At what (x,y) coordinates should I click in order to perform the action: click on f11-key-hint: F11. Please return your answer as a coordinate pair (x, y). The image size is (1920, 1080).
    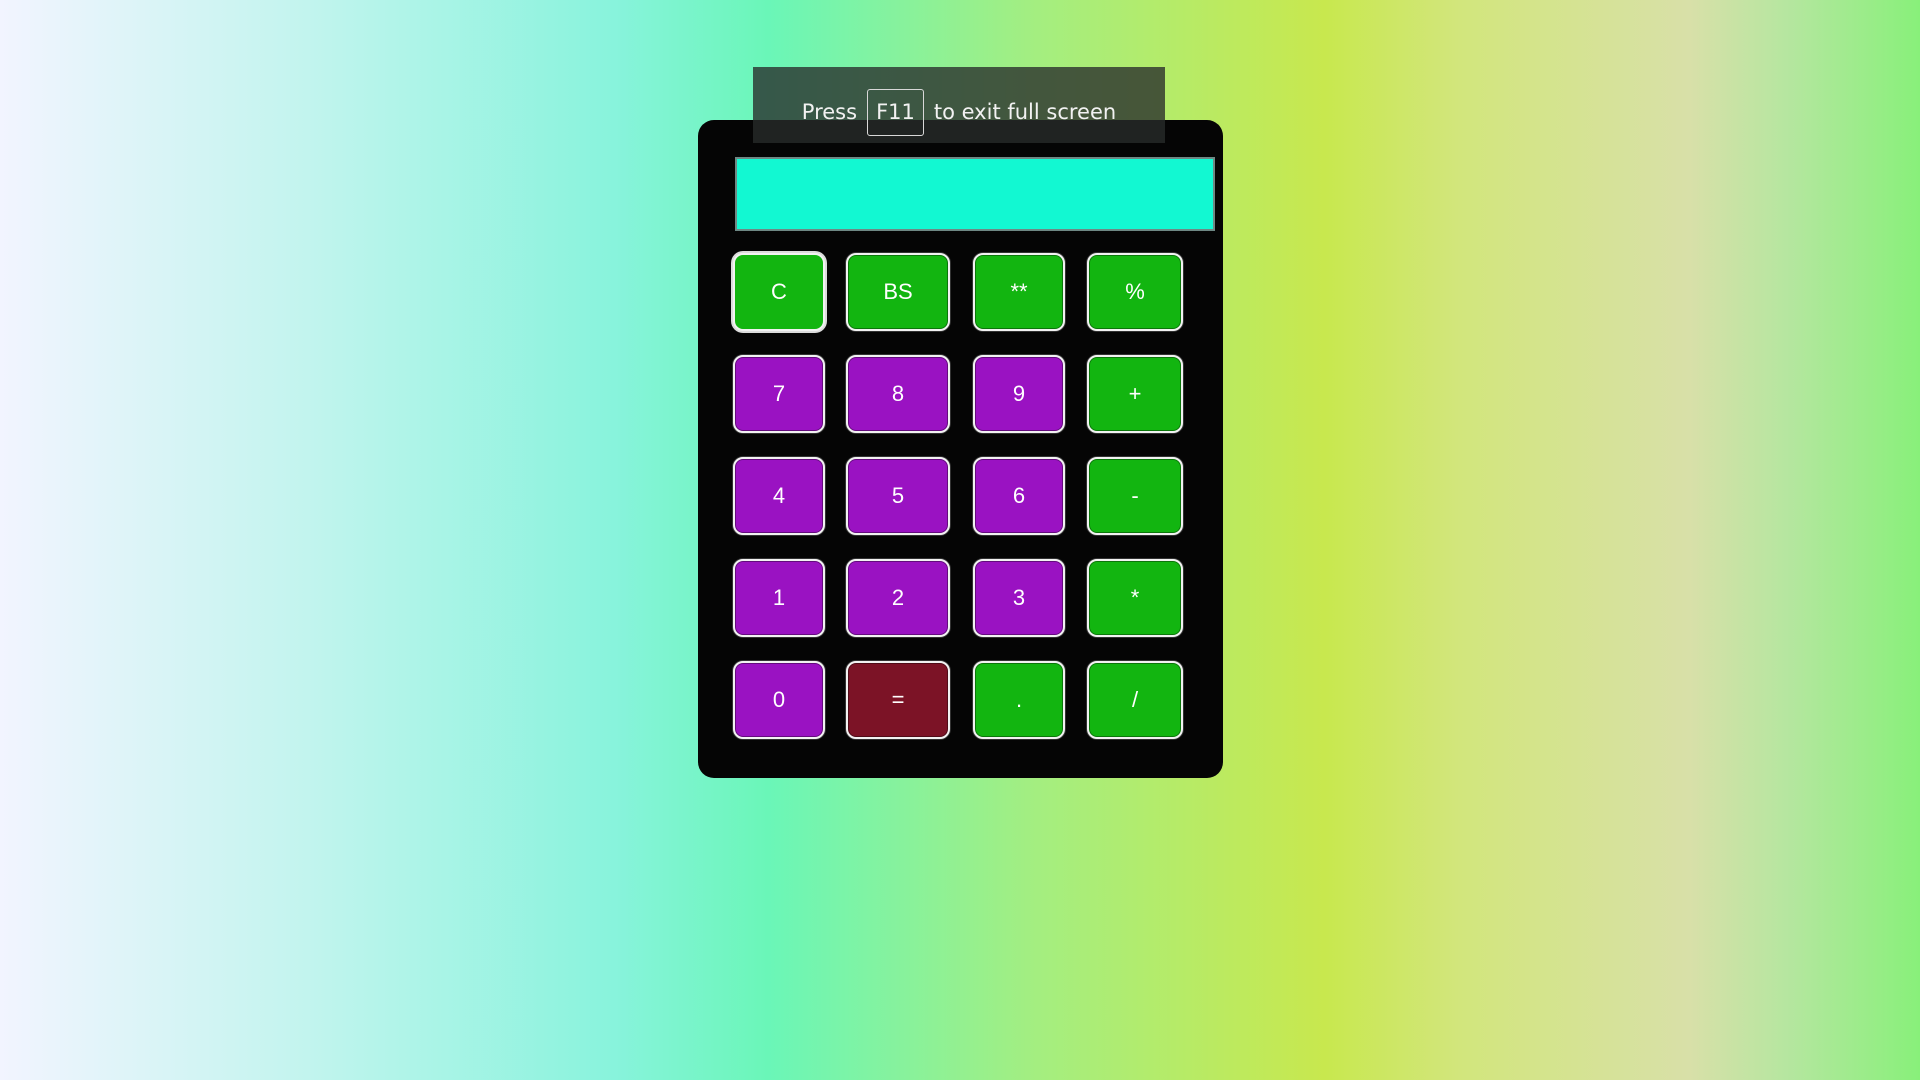
    Looking at the image, I should click on (895, 112).